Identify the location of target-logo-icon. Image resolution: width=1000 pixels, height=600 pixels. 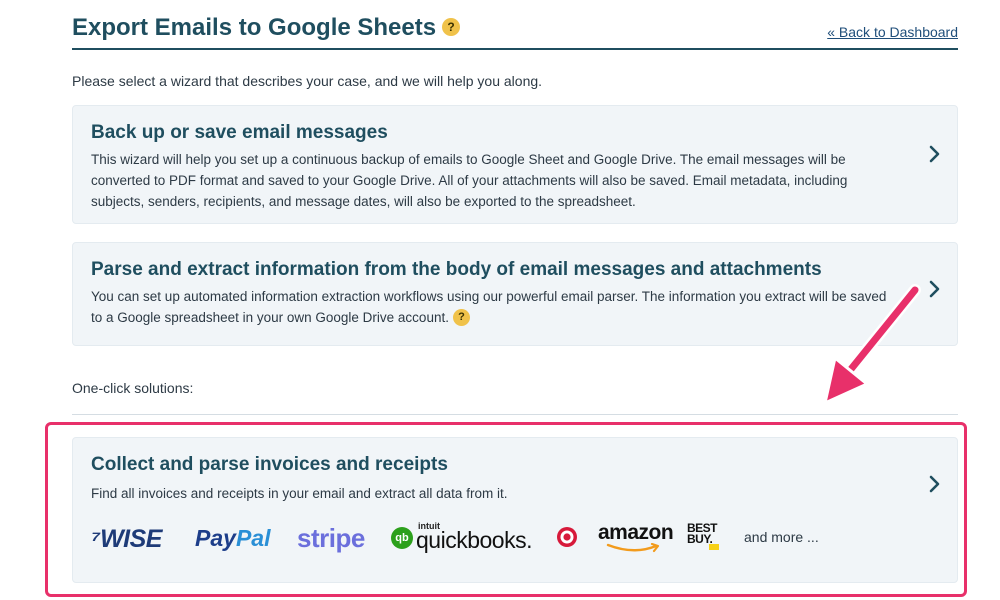
(567, 537).